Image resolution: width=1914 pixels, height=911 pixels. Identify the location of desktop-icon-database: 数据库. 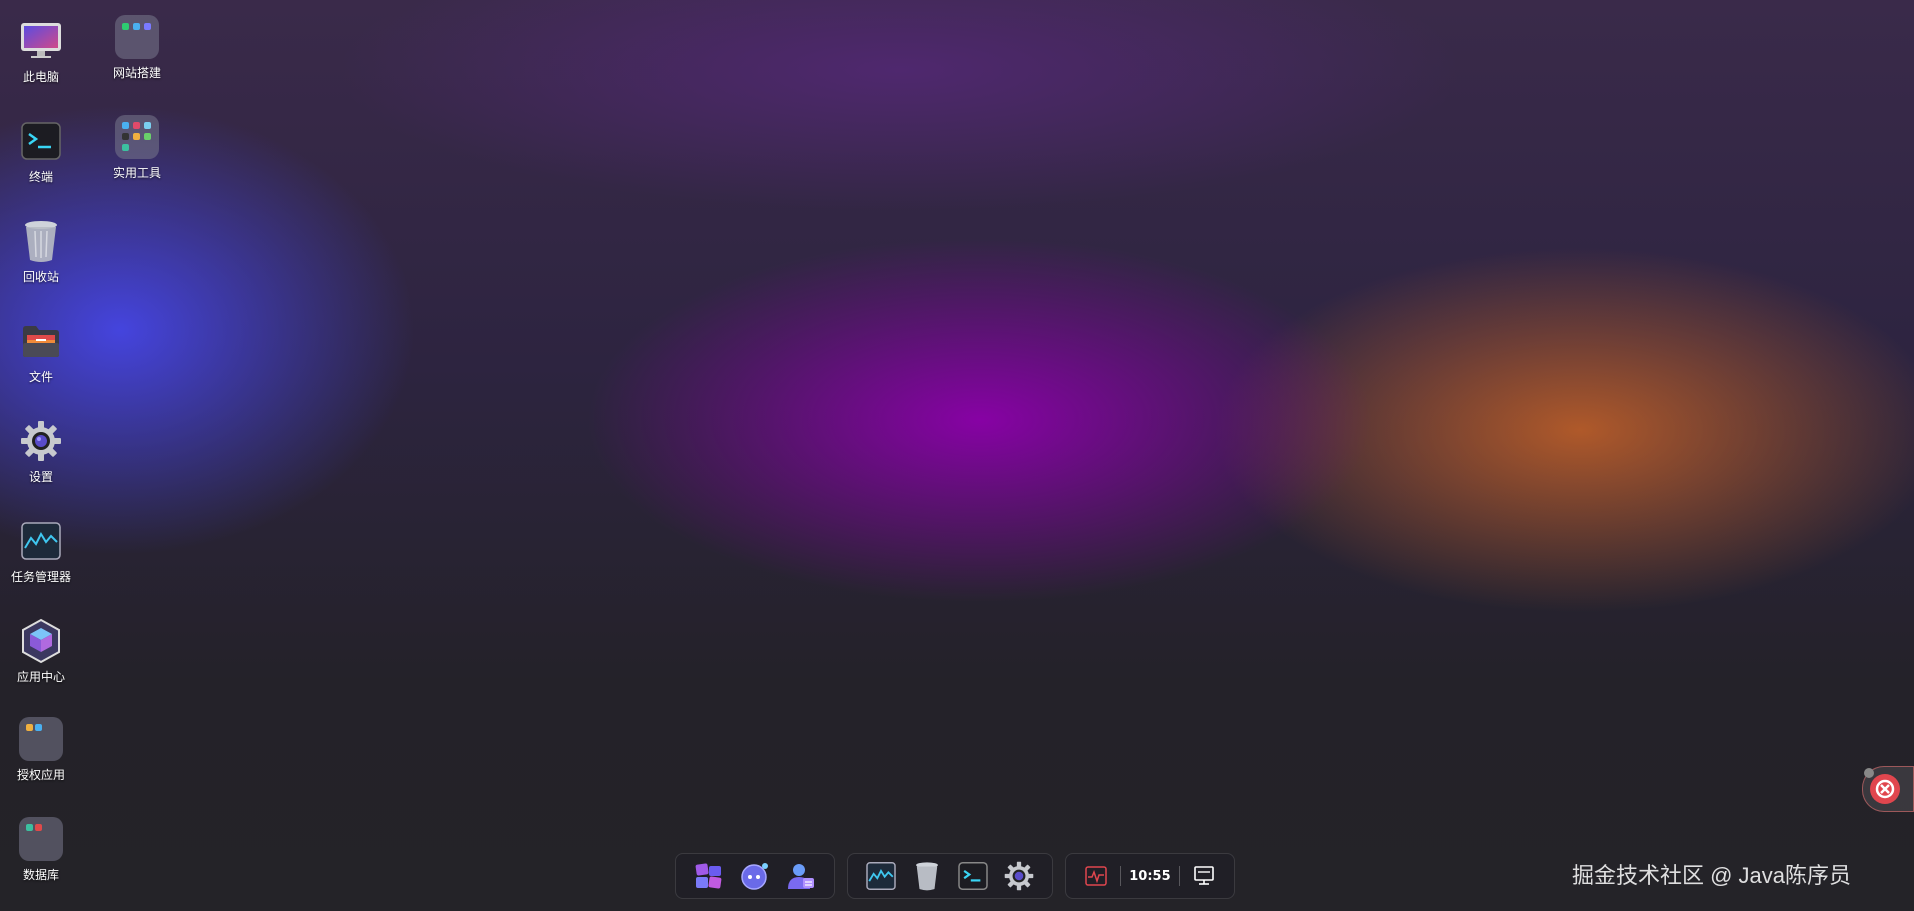
(43, 849).